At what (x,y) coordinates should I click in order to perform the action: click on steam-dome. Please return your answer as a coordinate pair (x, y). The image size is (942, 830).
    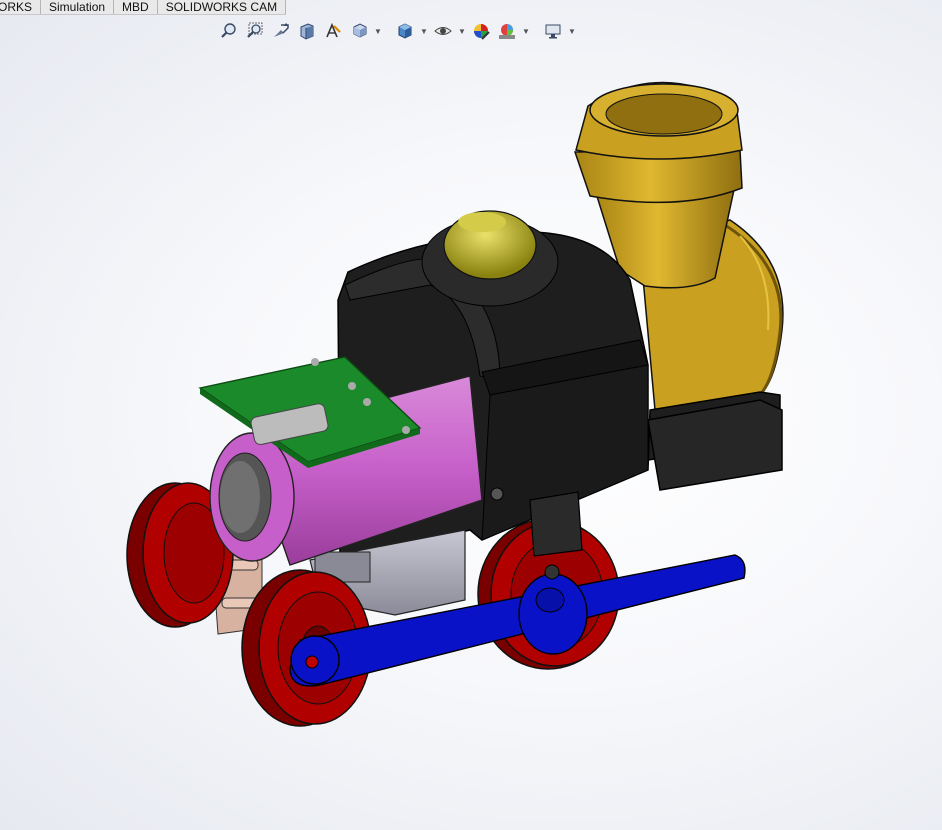
    Looking at the image, I should click on (490, 258).